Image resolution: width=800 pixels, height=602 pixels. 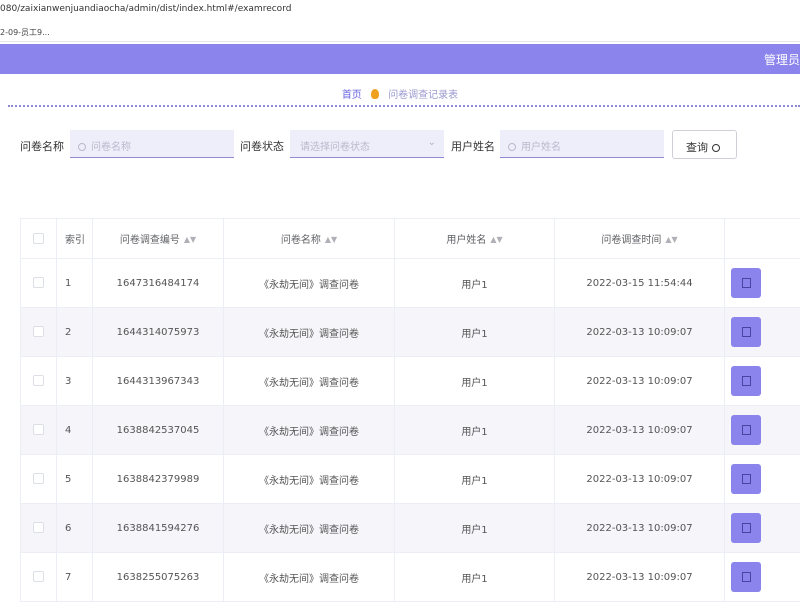 What do you see at coordinates (75, 430) in the screenshot?
I see `index-cell: 4` at bounding box center [75, 430].